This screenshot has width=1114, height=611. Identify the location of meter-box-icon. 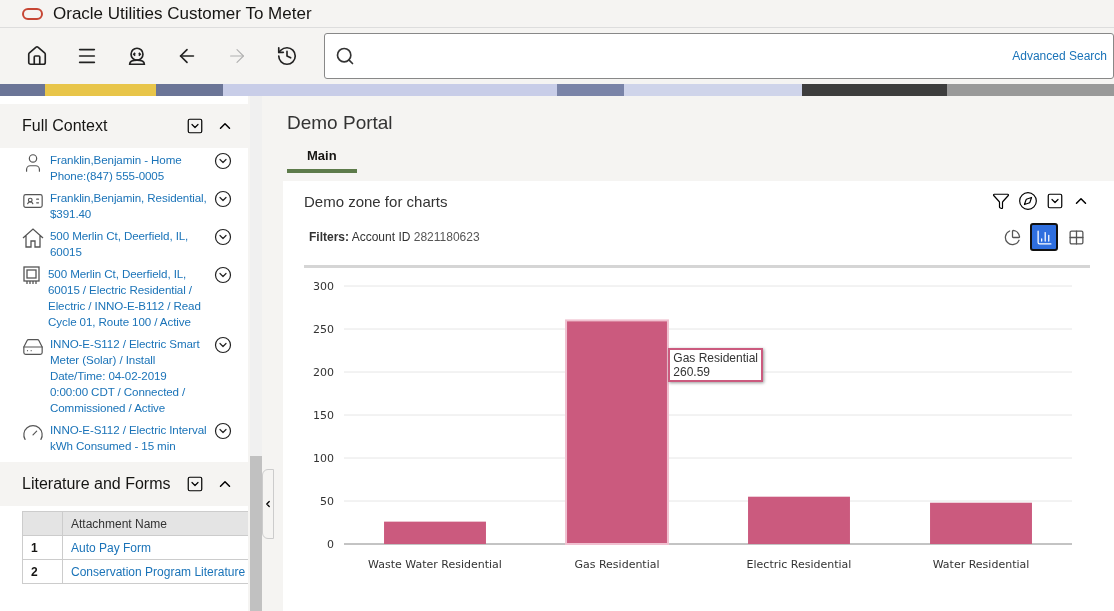
(32, 276).